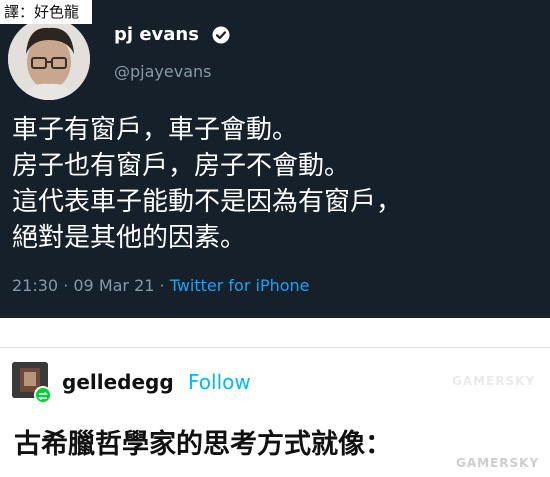  Describe the element at coordinates (181, 166) in the screenshot. I see `tweet-line: 房子也有窗戶，房子不會動。` at that location.